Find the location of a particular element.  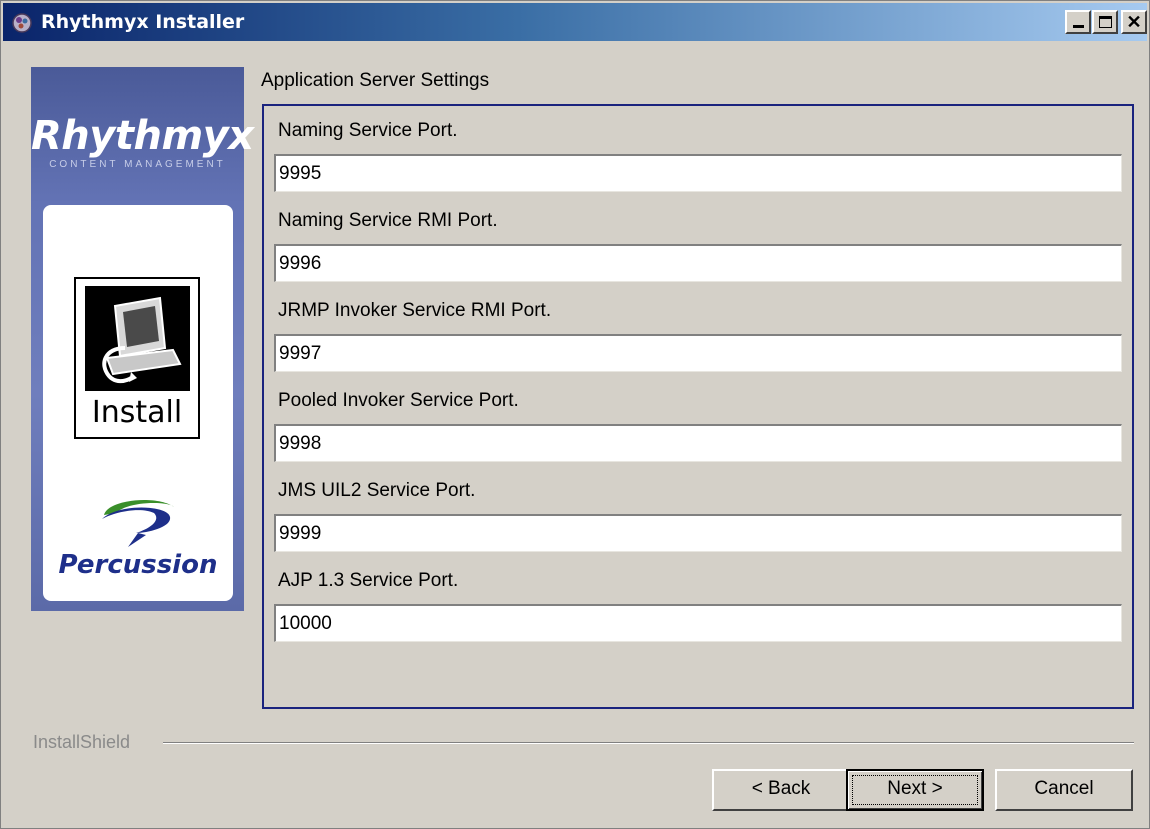

pooled-invoker-port-label: Pooled Invoker Service Port. is located at coordinates (398, 400).